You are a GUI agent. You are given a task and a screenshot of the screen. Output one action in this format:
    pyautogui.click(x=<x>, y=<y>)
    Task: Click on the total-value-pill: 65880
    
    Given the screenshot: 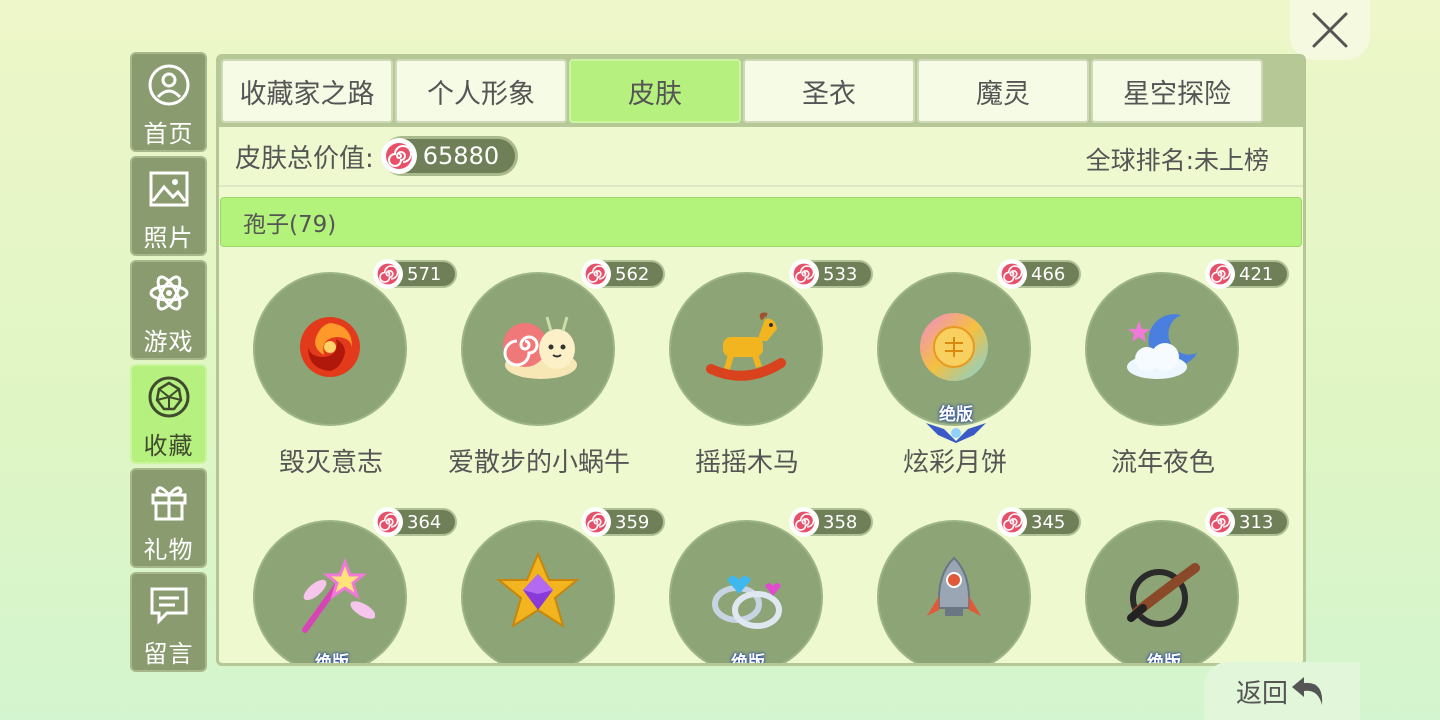 What is the action you would take?
    pyautogui.click(x=449, y=156)
    